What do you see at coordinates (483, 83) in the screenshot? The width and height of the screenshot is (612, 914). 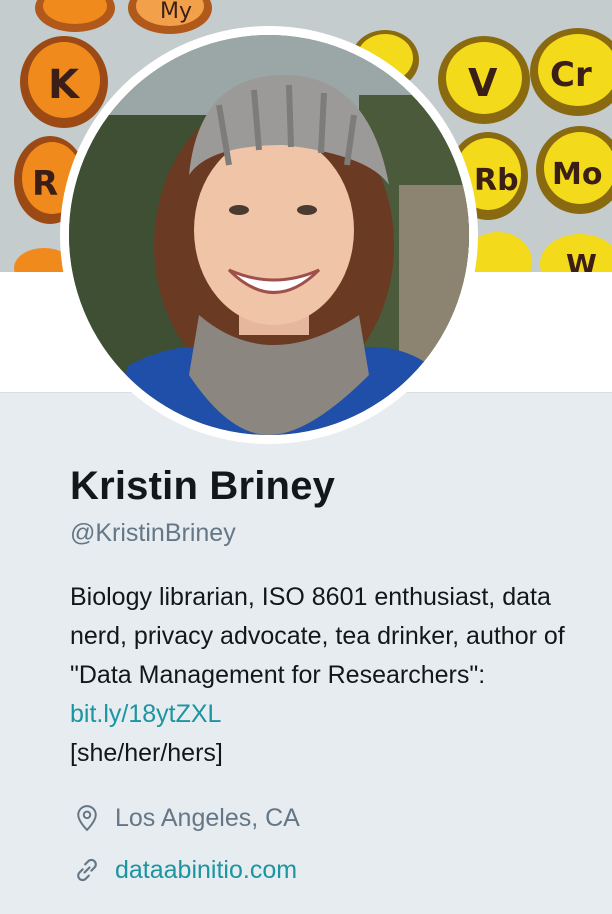 I see `cupcake-letter: V` at bounding box center [483, 83].